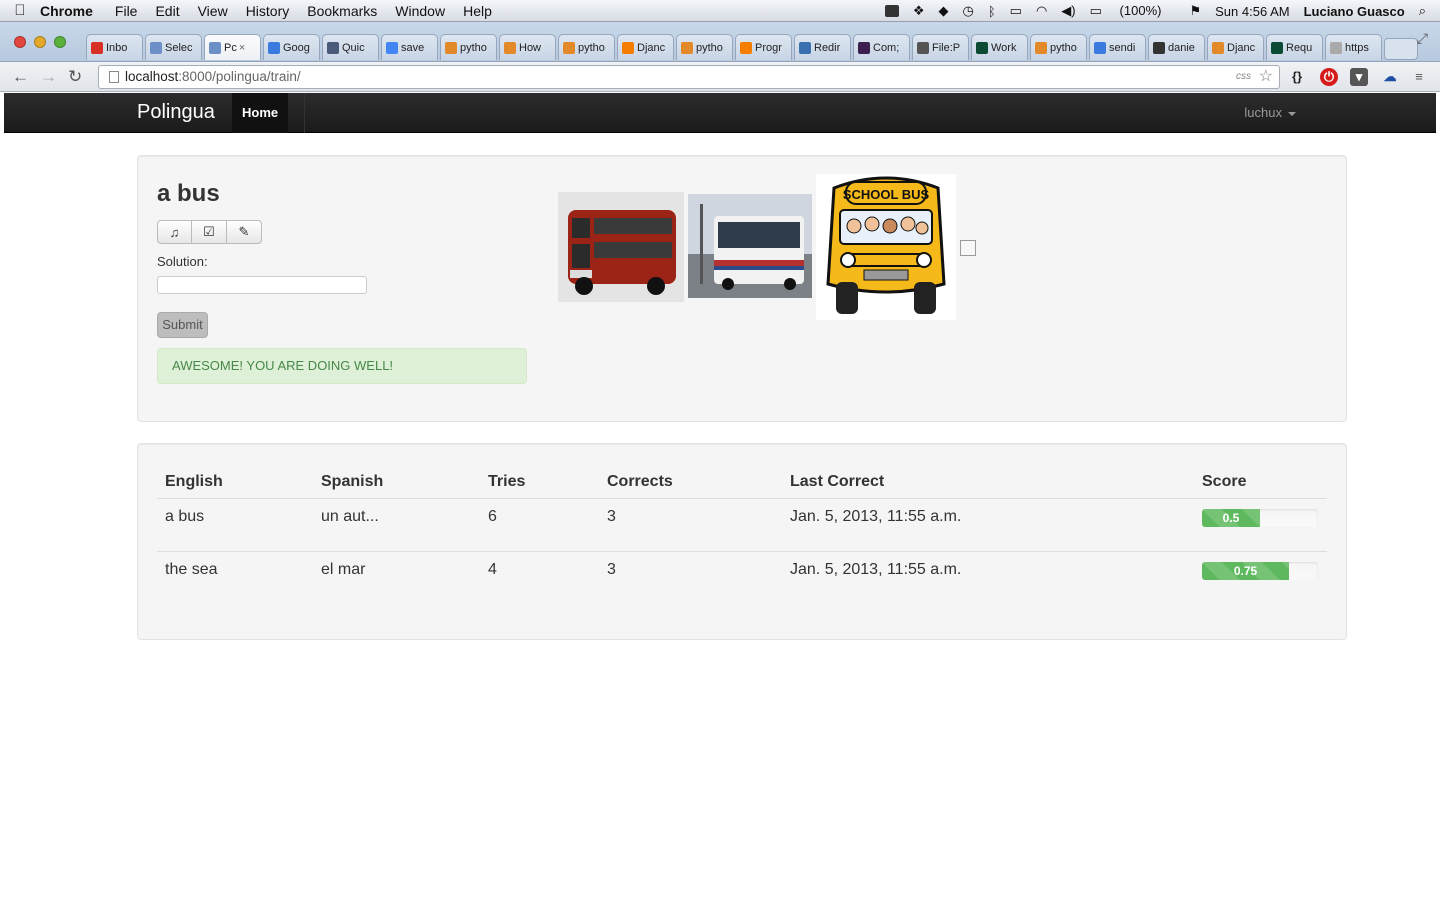  I want to click on browser-tab-label: danie, so click(1181, 47).